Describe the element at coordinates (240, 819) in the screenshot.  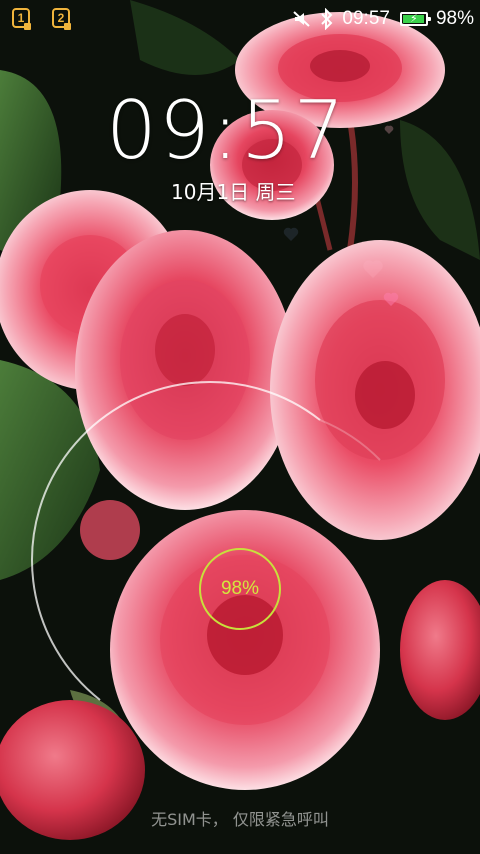
I see `emergency-call-notice: 无SIM卡， 仅限紧急呼叫` at that location.